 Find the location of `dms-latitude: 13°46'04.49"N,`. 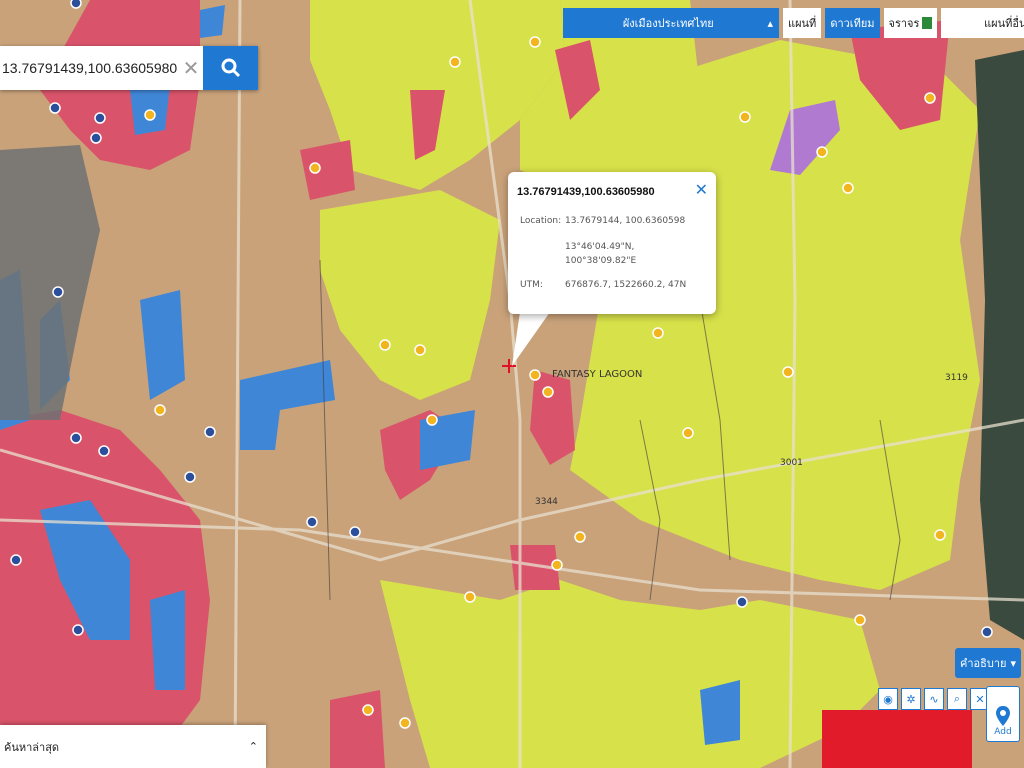

dms-latitude: 13°46'04.49"N, is located at coordinates (600, 247).